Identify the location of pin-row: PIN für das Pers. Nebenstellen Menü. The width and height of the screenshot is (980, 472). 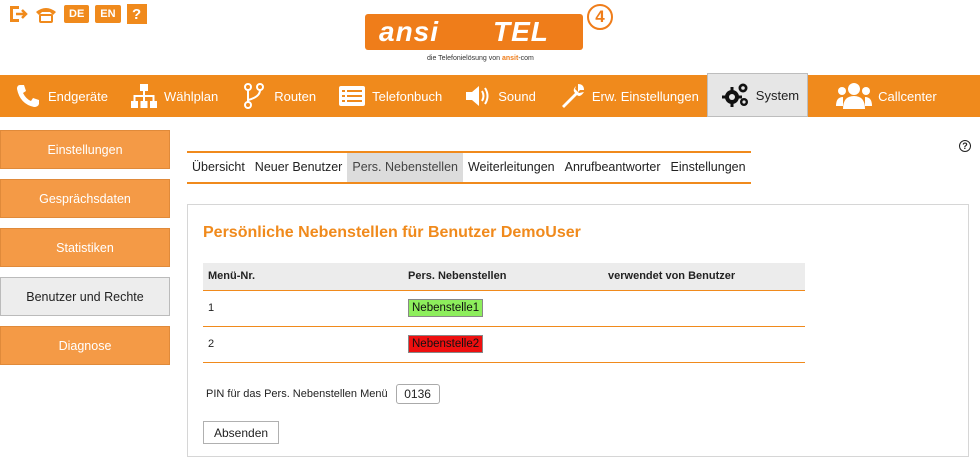
(323, 394).